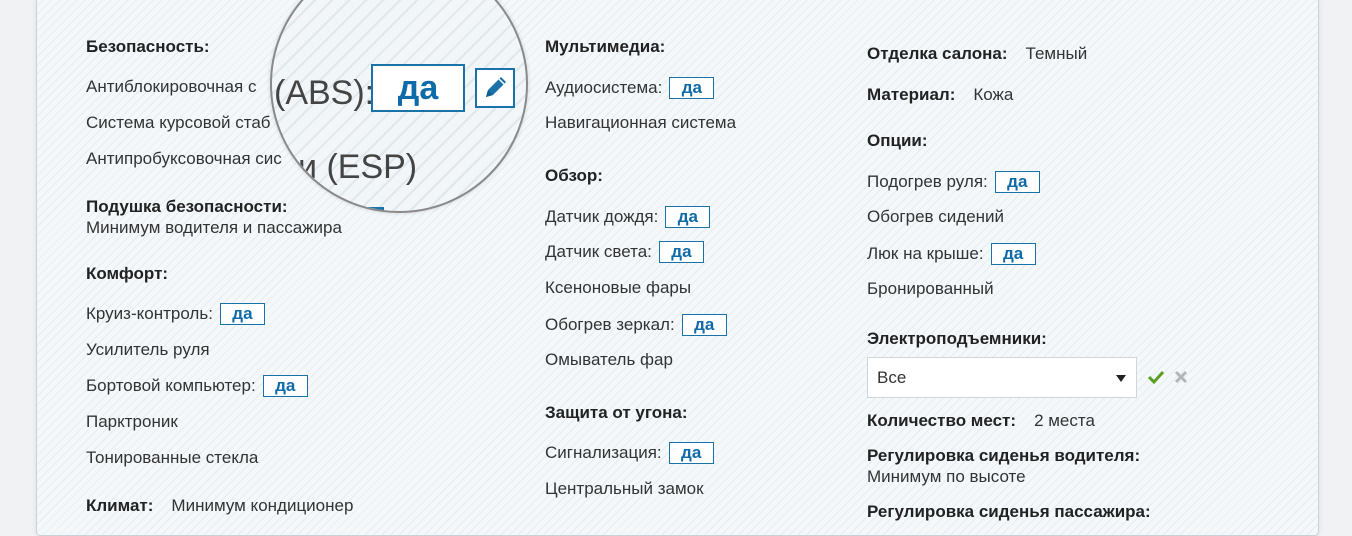 Image resolution: width=1352 pixels, height=536 pixels. Describe the element at coordinates (610, 324) in the screenshot. I see `mirror-heating-label: Обогрев зеркал:` at that location.